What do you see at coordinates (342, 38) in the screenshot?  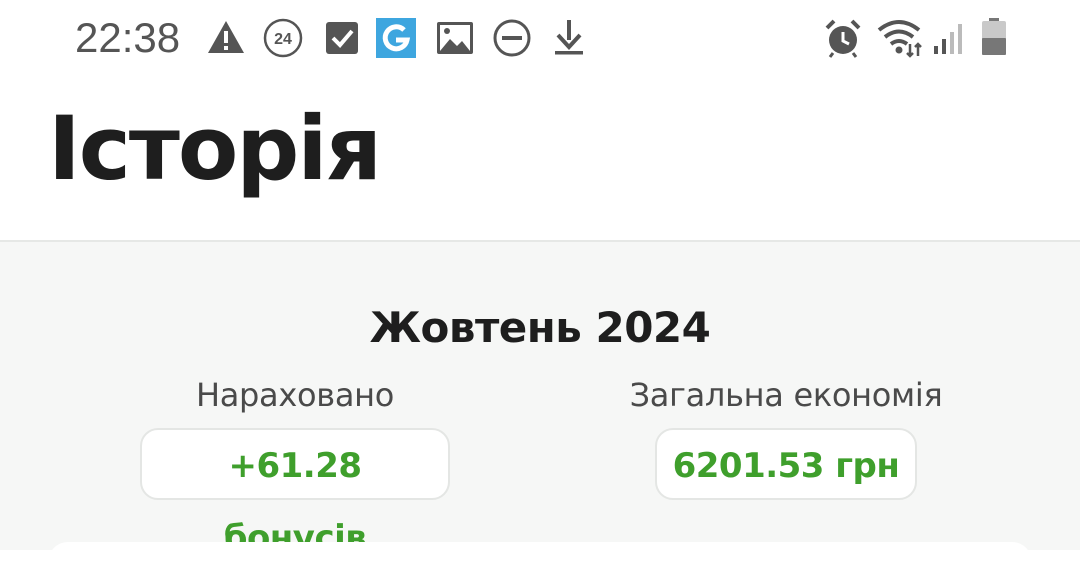 I see `checkbox-icon` at bounding box center [342, 38].